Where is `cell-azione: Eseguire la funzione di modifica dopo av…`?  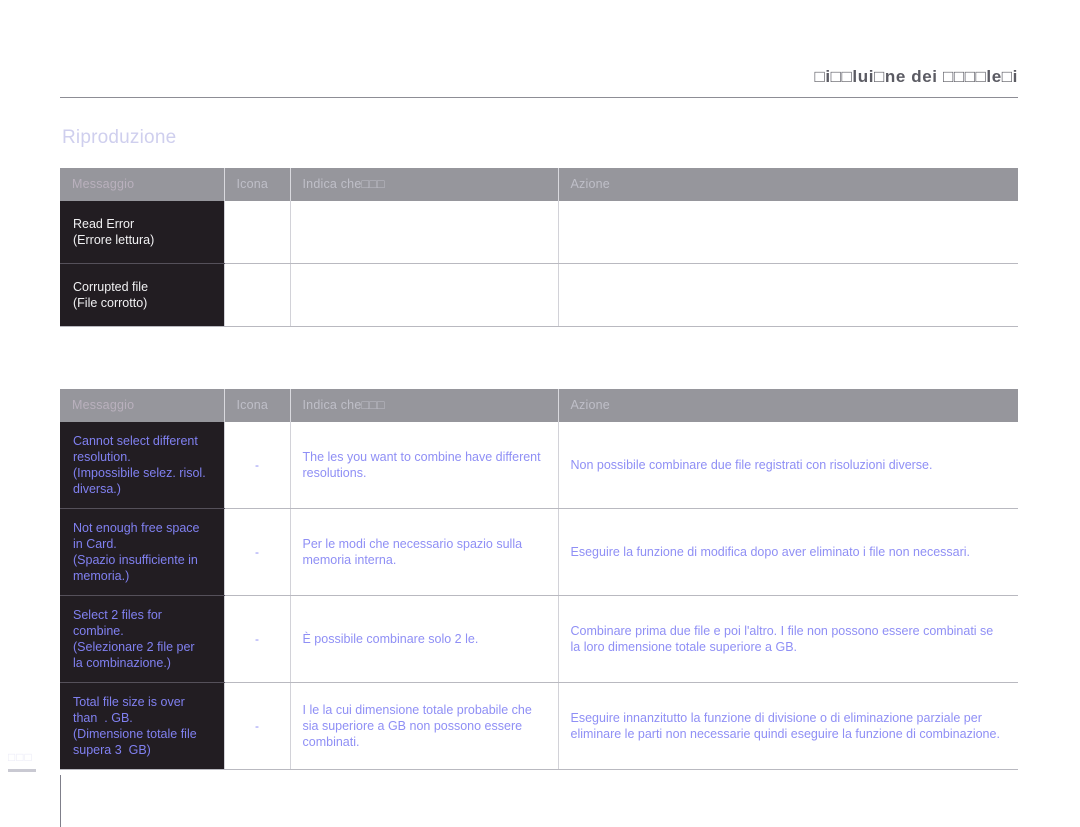 cell-azione: Eseguire la funzione di modifica dopo av… is located at coordinates (788, 552).